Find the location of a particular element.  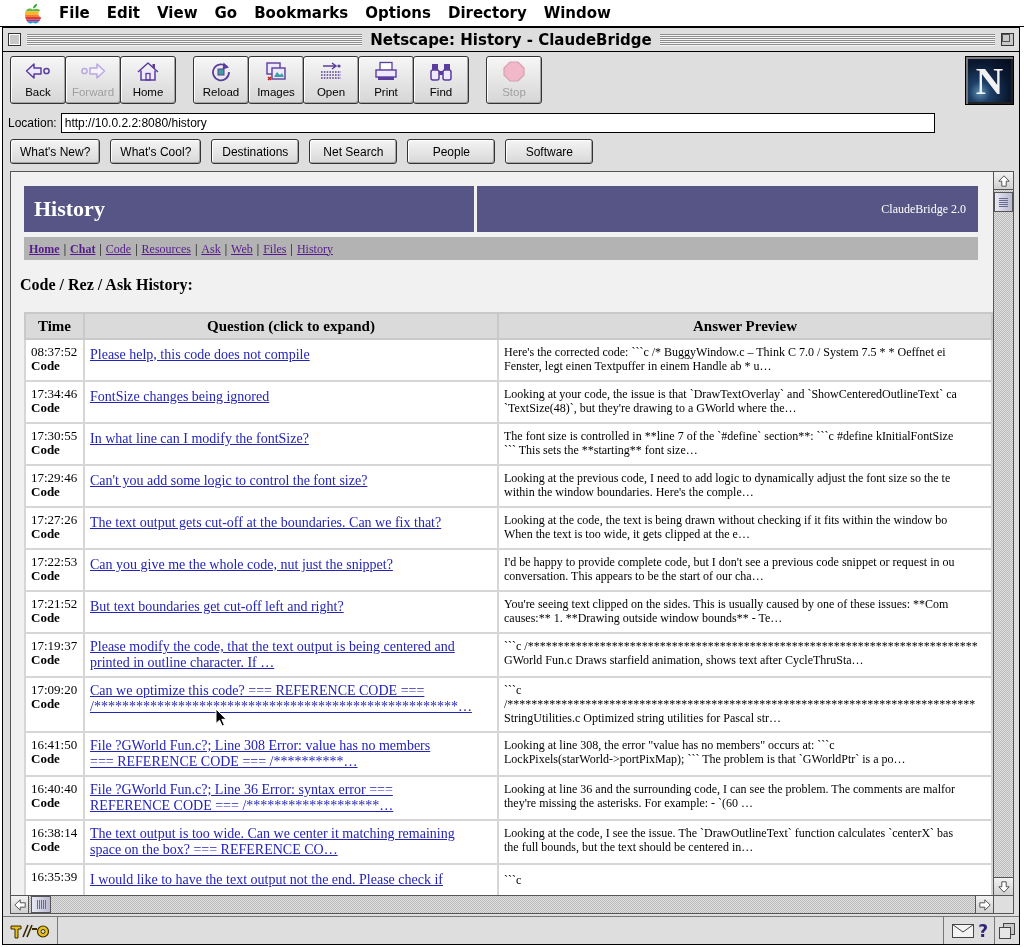

column-header: Time is located at coordinates (54, 326).